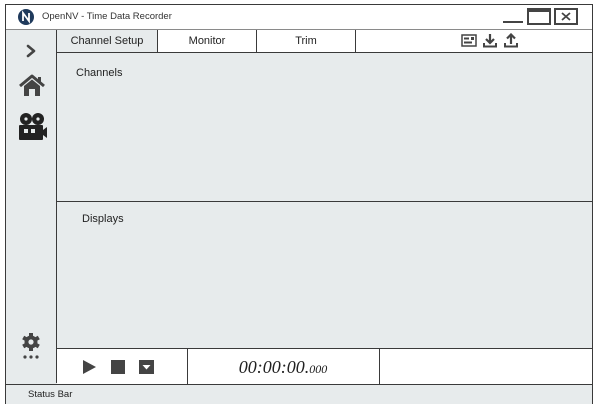 The width and height of the screenshot is (600, 410). Describe the element at coordinates (513, 16) in the screenshot. I see `minimize-button` at that location.